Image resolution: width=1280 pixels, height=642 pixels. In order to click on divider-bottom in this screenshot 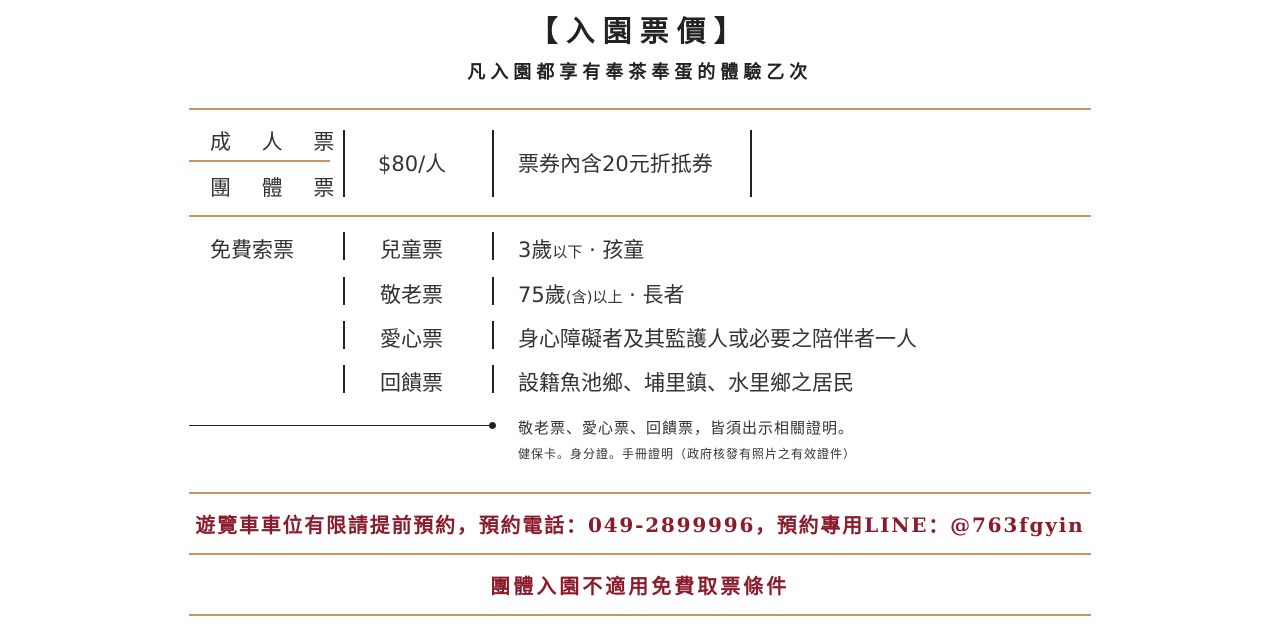, I will do `click(640, 615)`.